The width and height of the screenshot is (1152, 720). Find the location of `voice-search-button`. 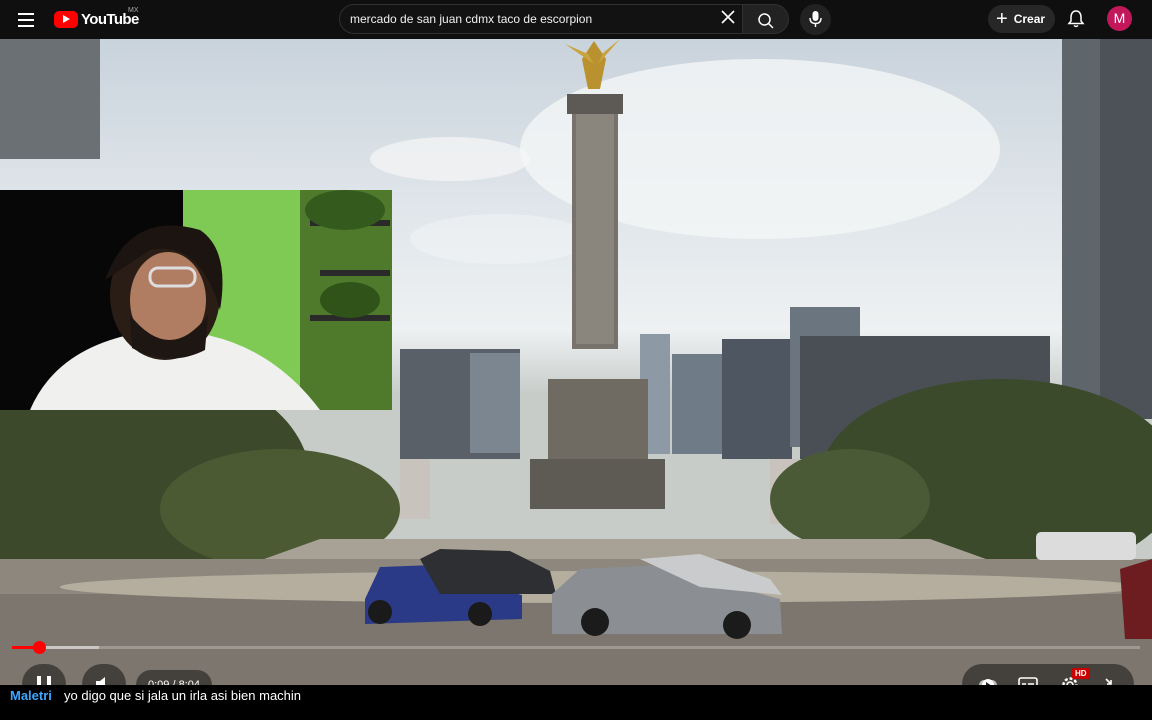

voice-search-button is located at coordinates (815, 19).